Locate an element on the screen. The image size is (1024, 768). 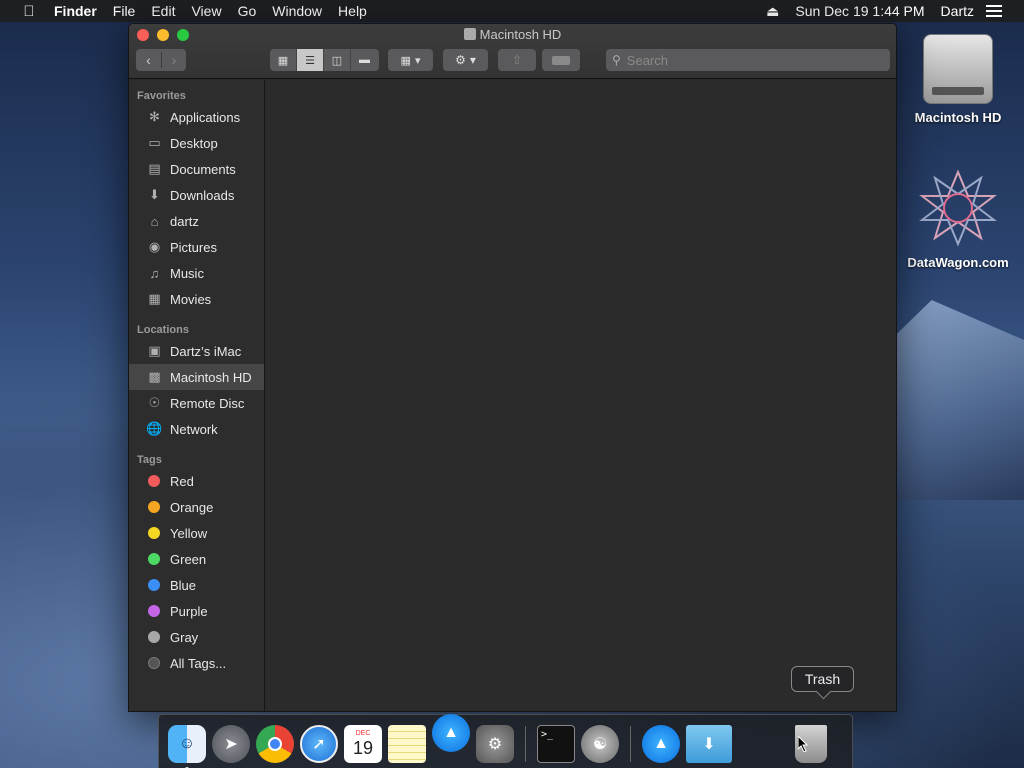
search-input is located at coordinates (746, 60).